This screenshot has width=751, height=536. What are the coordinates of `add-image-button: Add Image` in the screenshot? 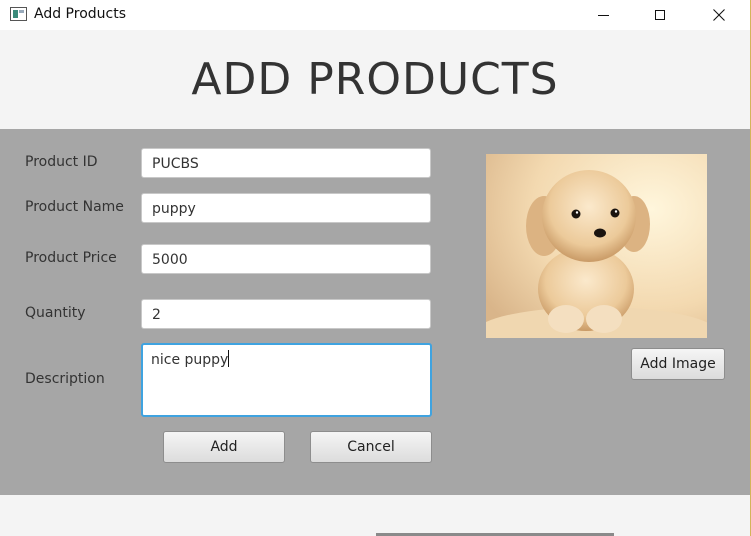 It's located at (678, 364).